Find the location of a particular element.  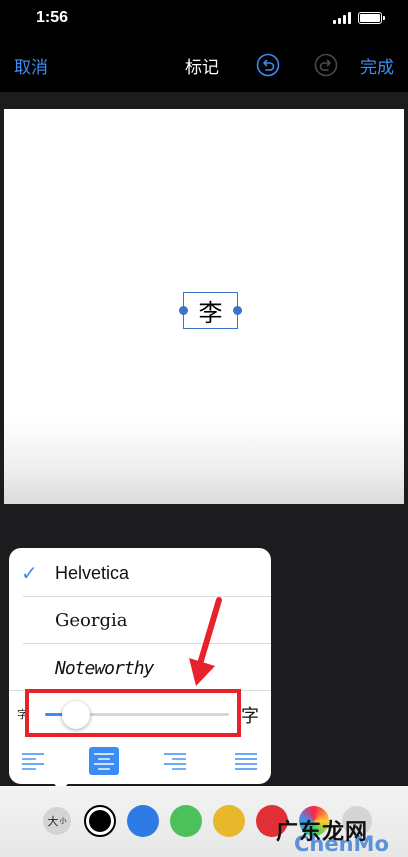

align-left-icon is located at coordinates (33, 761).